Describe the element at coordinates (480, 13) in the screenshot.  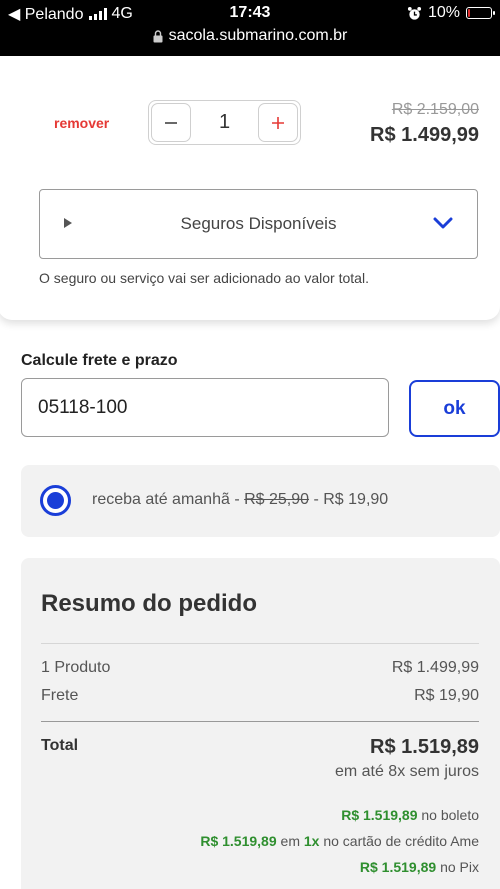
I see `battery-icon` at that location.